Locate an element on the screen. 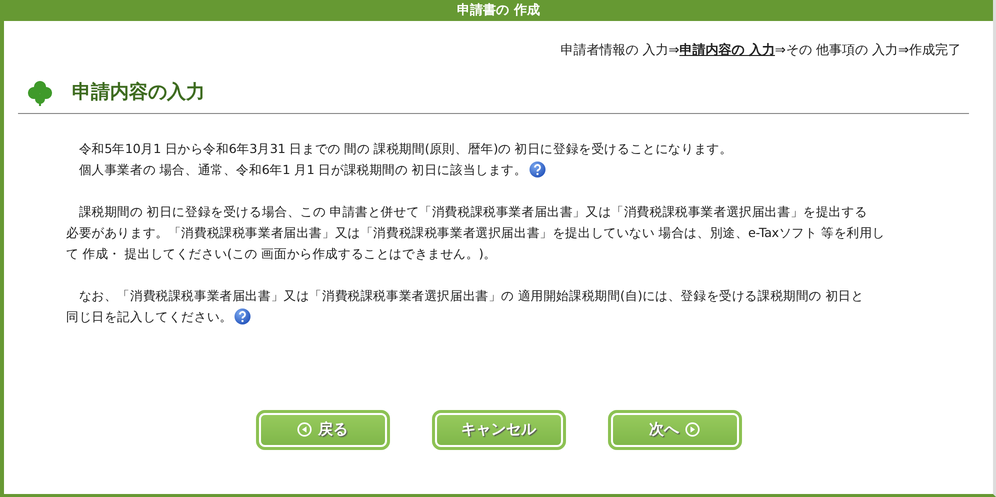  page-heading: 申請内容の入力 is located at coordinates (138, 92).